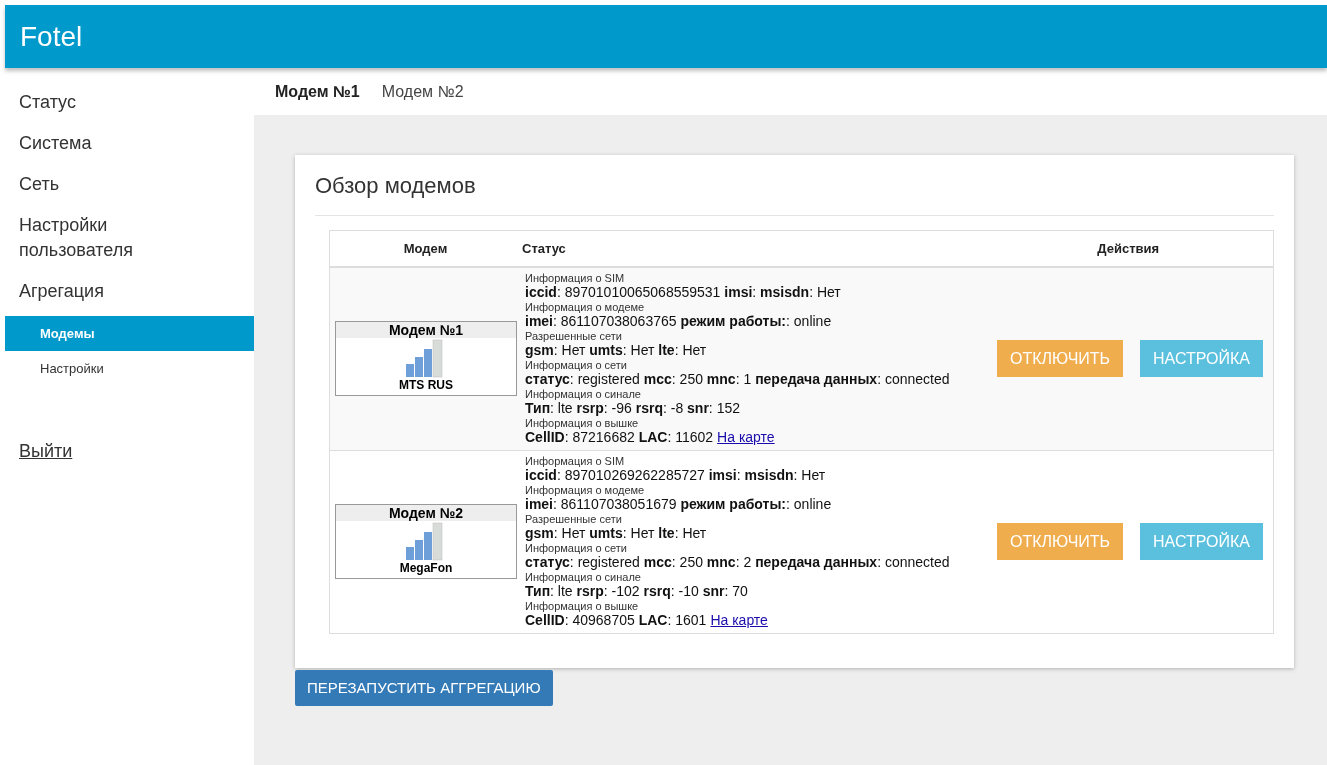  What do you see at coordinates (426, 513) in the screenshot?
I see `modem-name: Модем №2` at bounding box center [426, 513].